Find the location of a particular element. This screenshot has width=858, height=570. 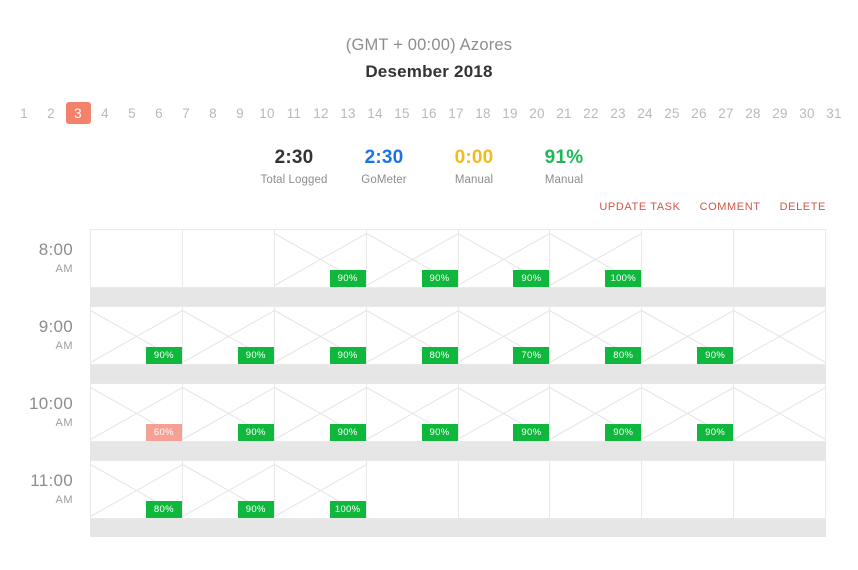

day-cell-13: 13 is located at coordinates (348, 113).